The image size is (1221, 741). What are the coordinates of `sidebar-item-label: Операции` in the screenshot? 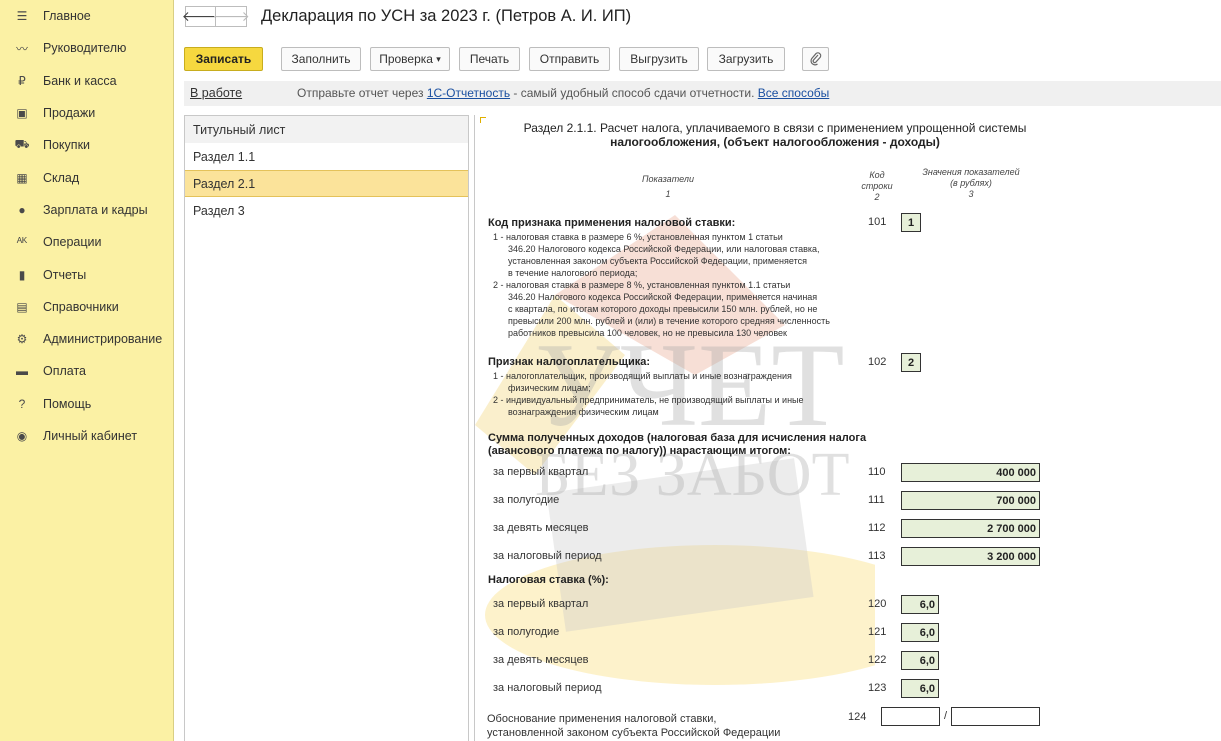 It's located at (72, 242).